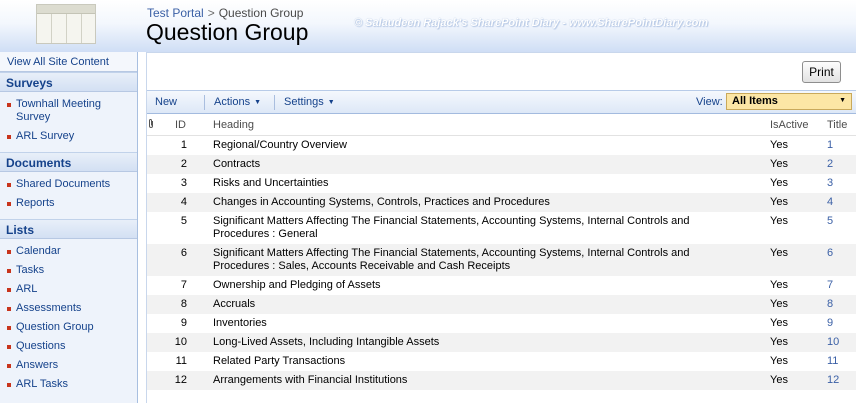  What do you see at coordinates (830, 202) in the screenshot?
I see `title-link: 4` at bounding box center [830, 202].